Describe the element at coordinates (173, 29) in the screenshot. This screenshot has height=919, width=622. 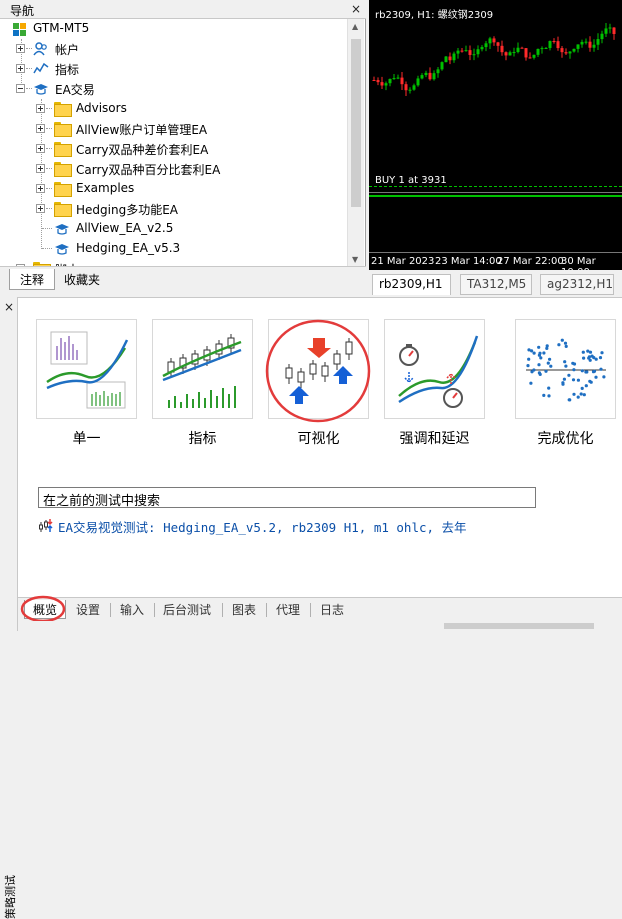
I see `tree-root: GTM-MT5` at that location.